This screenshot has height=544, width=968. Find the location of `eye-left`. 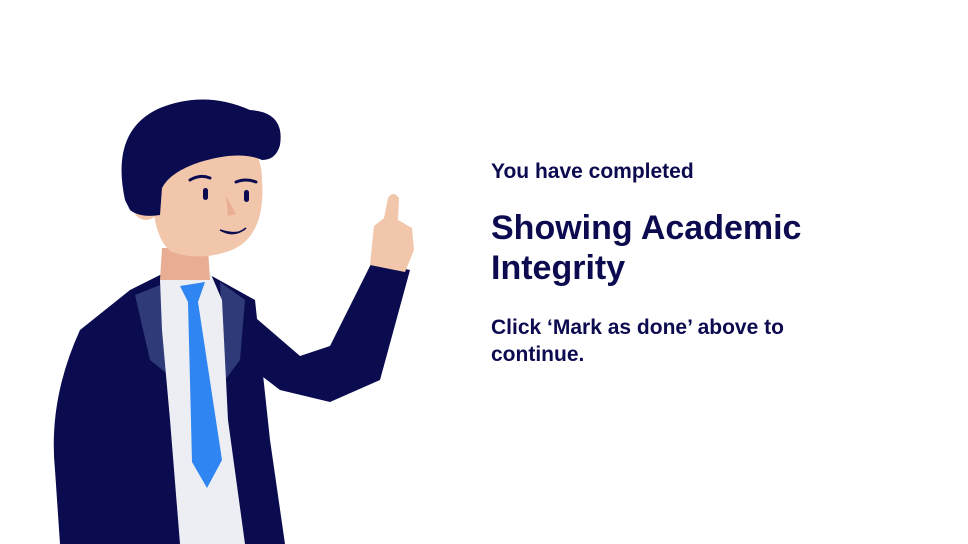

eye-left is located at coordinates (205, 194).